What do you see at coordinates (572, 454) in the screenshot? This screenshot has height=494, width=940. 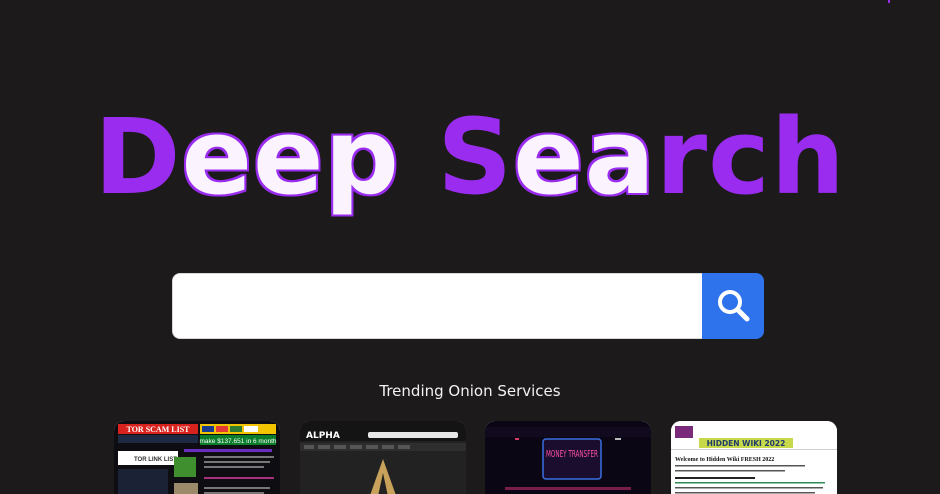 I see `card3-banner-text: MONEY TRANSFER` at bounding box center [572, 454].